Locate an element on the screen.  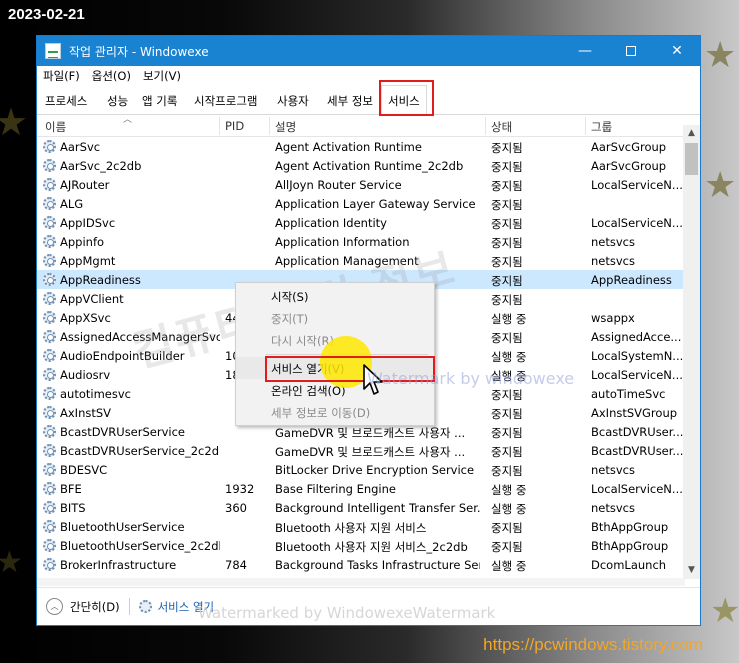
service-name: AxInstSV is located at coordinates (86, 413).